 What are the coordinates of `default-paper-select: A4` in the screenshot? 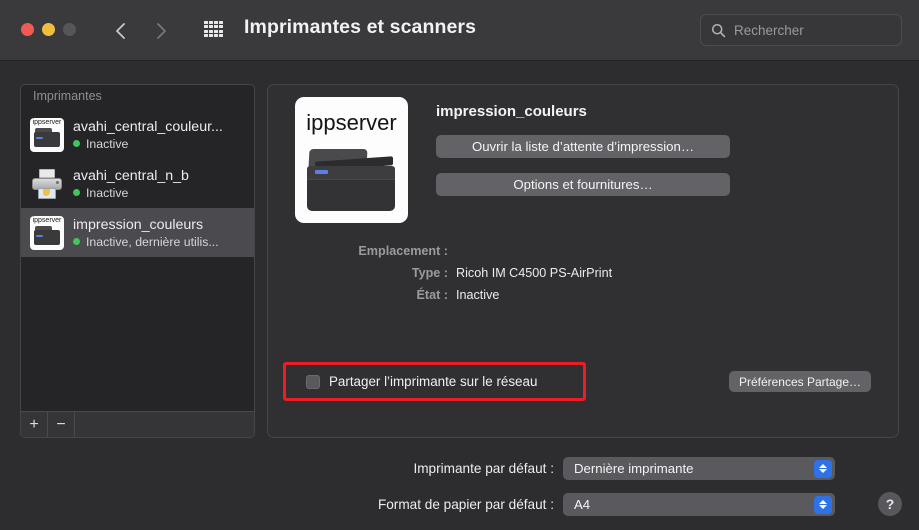 It's located at (699, 504).